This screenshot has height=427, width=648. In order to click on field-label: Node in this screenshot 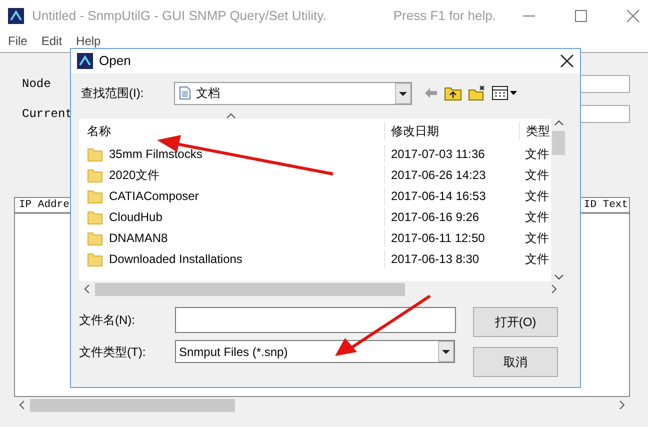, I will do `click(37, 84)`.